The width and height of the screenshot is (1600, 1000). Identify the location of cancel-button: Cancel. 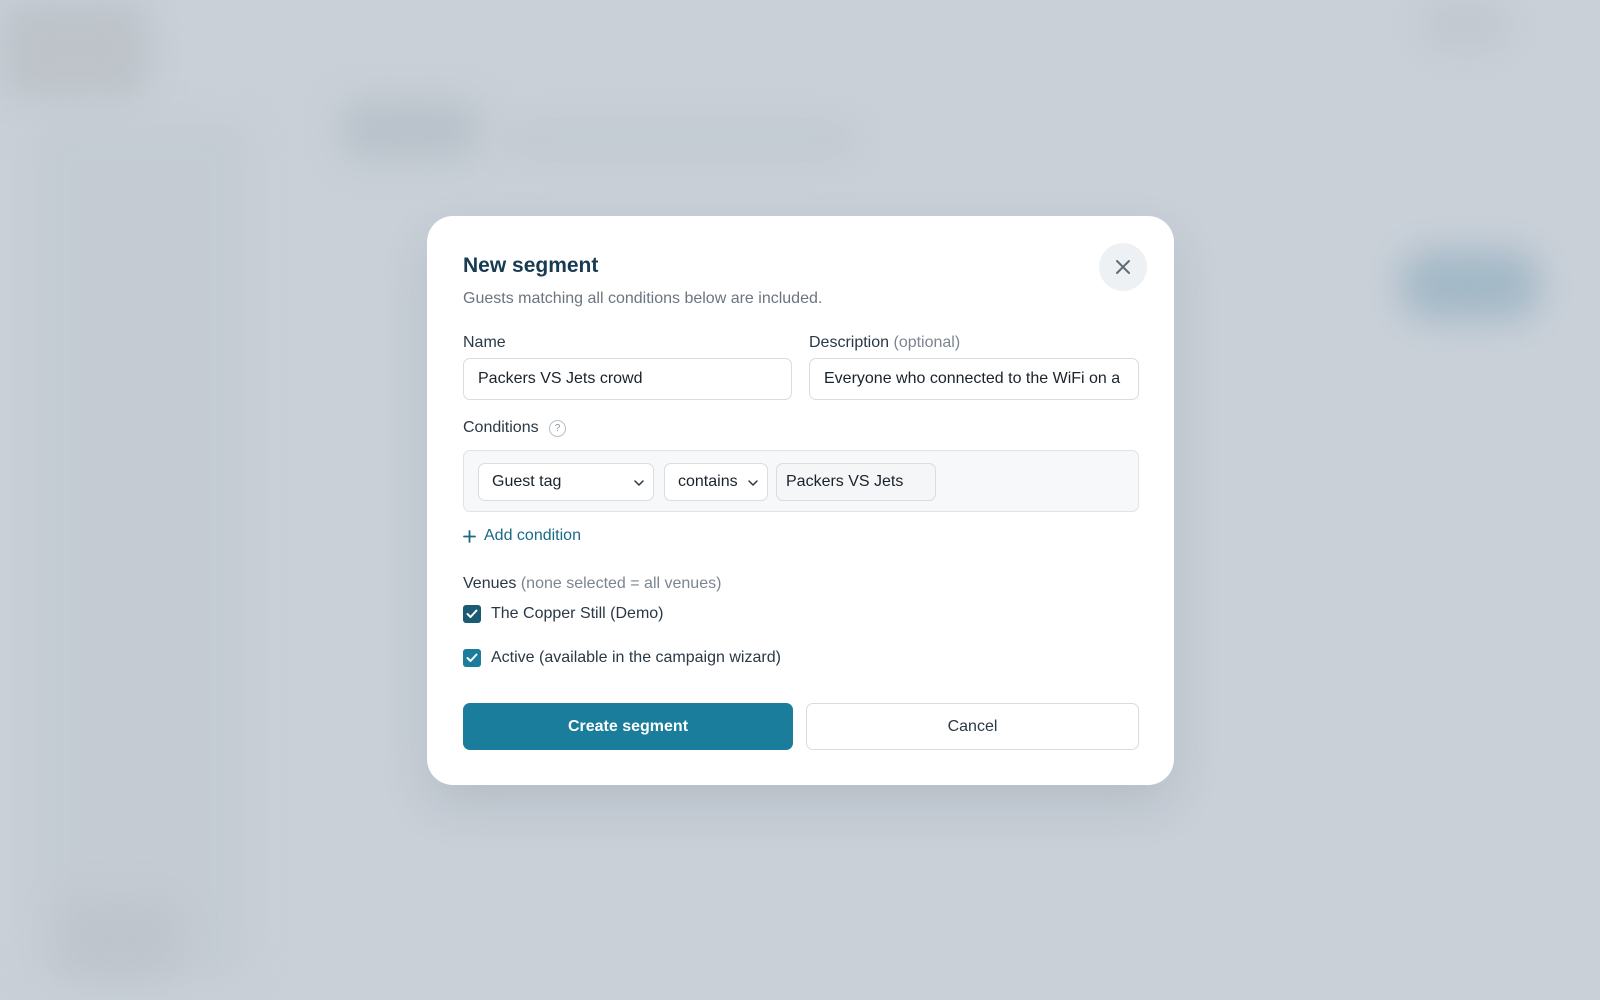
(972, 726).